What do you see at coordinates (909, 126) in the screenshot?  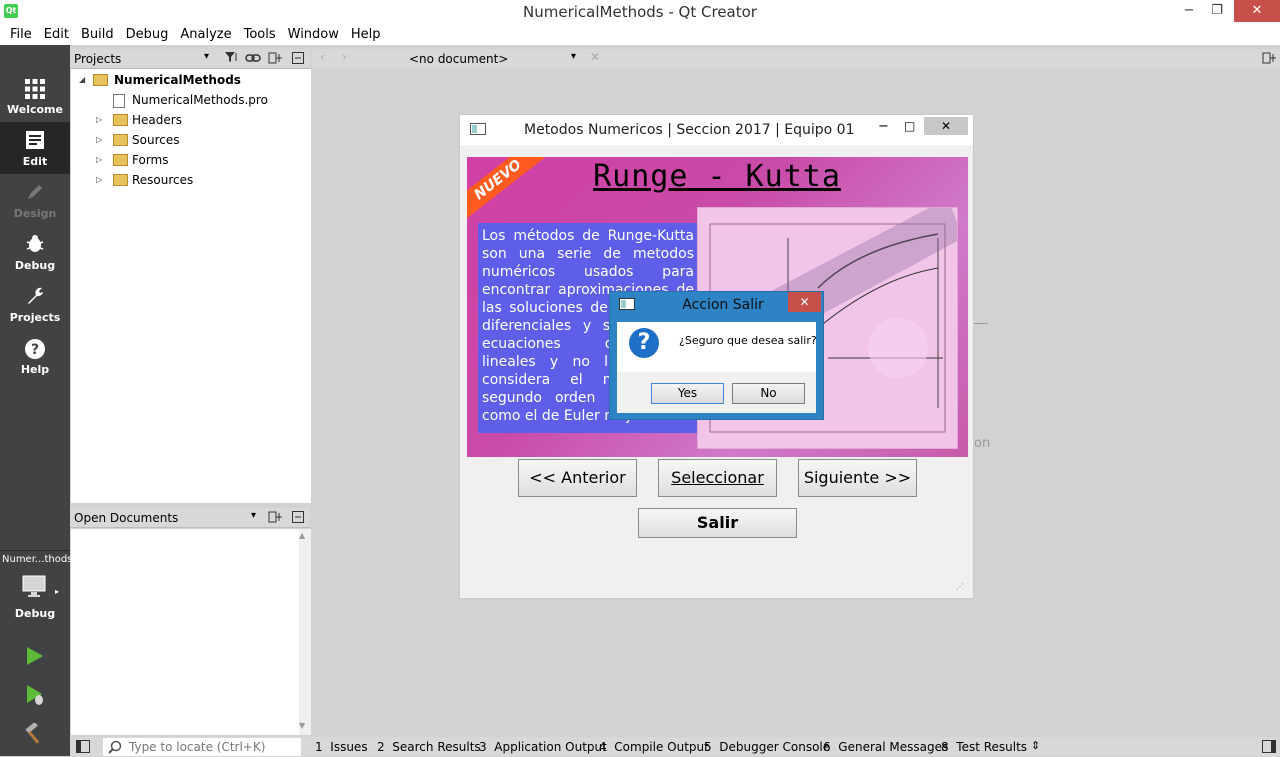 I see `app-maximize-button: □` at bounding box center [909, 126].